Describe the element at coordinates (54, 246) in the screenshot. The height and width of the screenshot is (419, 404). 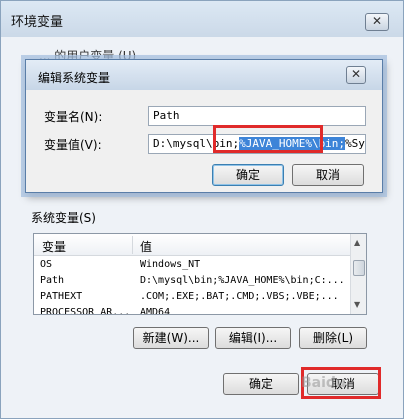
I see `column-header-variable: 变量` at that location.